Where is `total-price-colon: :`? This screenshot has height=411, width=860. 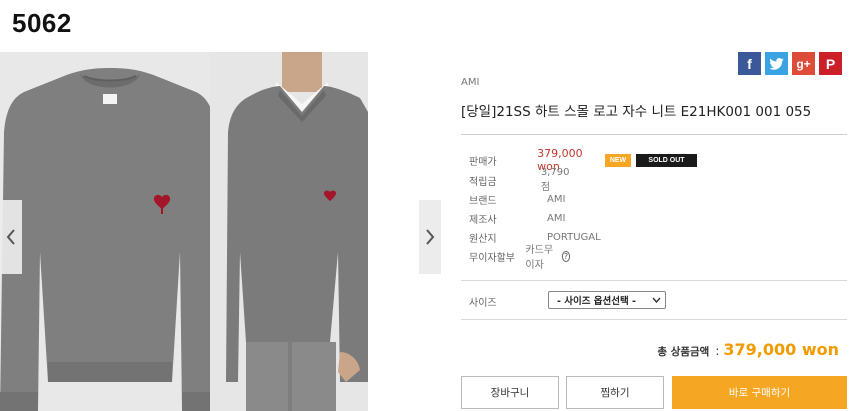 total-price-colon: : is located at coordinates (717, 351).